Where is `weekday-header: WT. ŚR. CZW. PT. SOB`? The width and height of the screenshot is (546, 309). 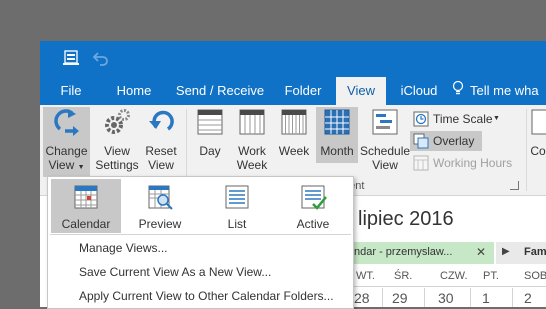
weekday-header: WT. ŚR. CZW. PT. SOB is located at coordinates (449, 276).